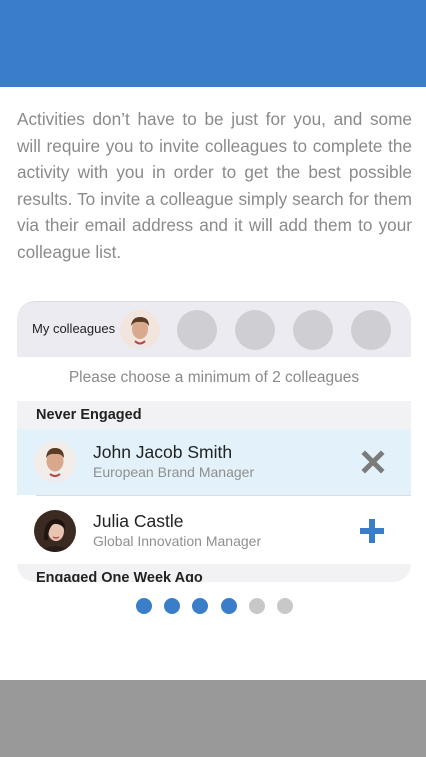 This screenshot has height=757, width=426. What do you see at coordinates (174, 472) in the screenshot?
I see `colleague-role: European Brand Manager` at bounding box center [174, 472].